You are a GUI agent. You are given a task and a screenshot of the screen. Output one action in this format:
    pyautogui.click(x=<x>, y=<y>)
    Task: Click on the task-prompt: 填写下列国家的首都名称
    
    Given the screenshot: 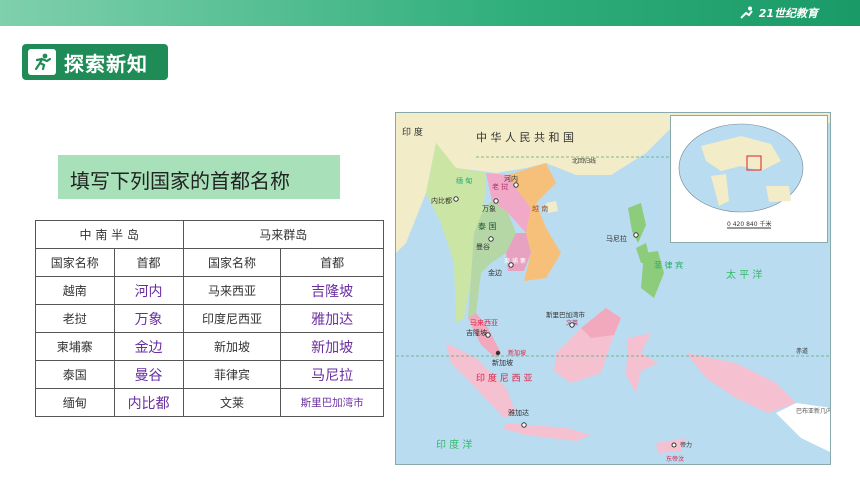 What is the action you would take?
    pyautogui.click(x=180, y=181)
    